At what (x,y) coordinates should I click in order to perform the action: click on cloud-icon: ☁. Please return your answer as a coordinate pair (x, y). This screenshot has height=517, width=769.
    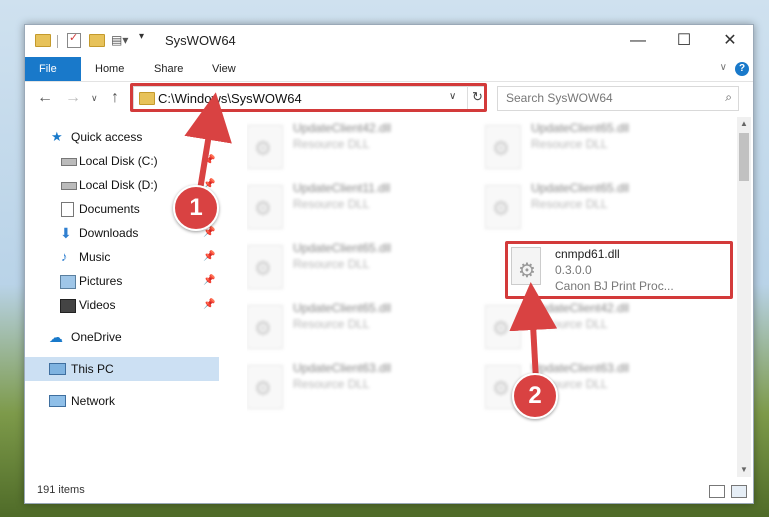
    Looking at the image, I should click on (56, 337).